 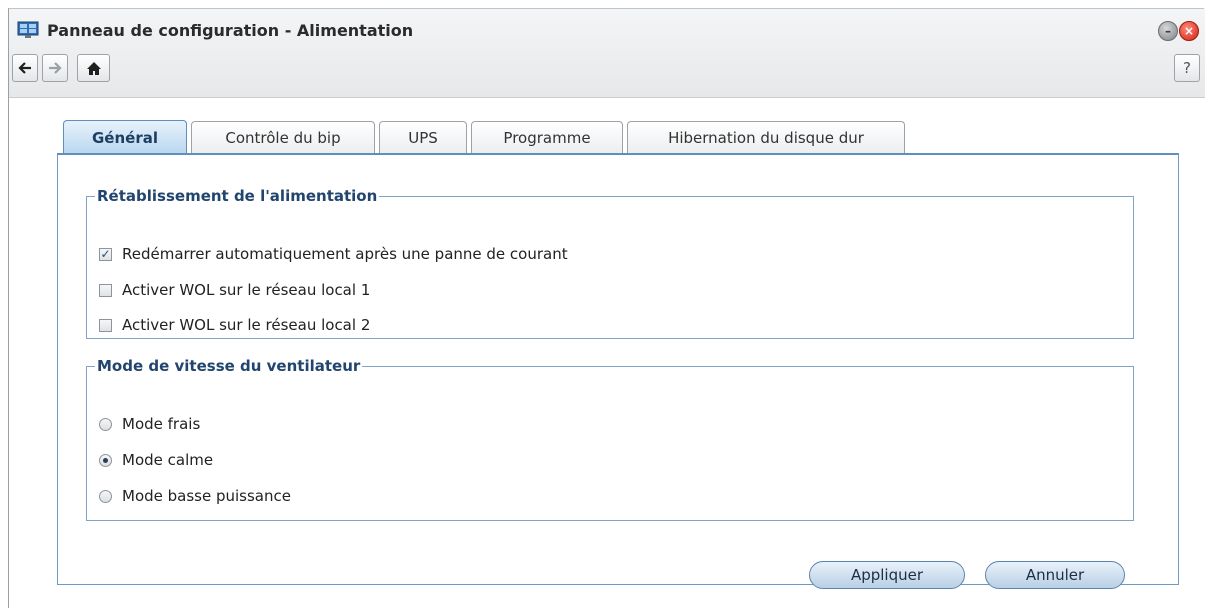 What do you see at coordinates (887, 575) in the screenshot?
I see `apply-button: Appliquer` at bounding box center [887, 575].